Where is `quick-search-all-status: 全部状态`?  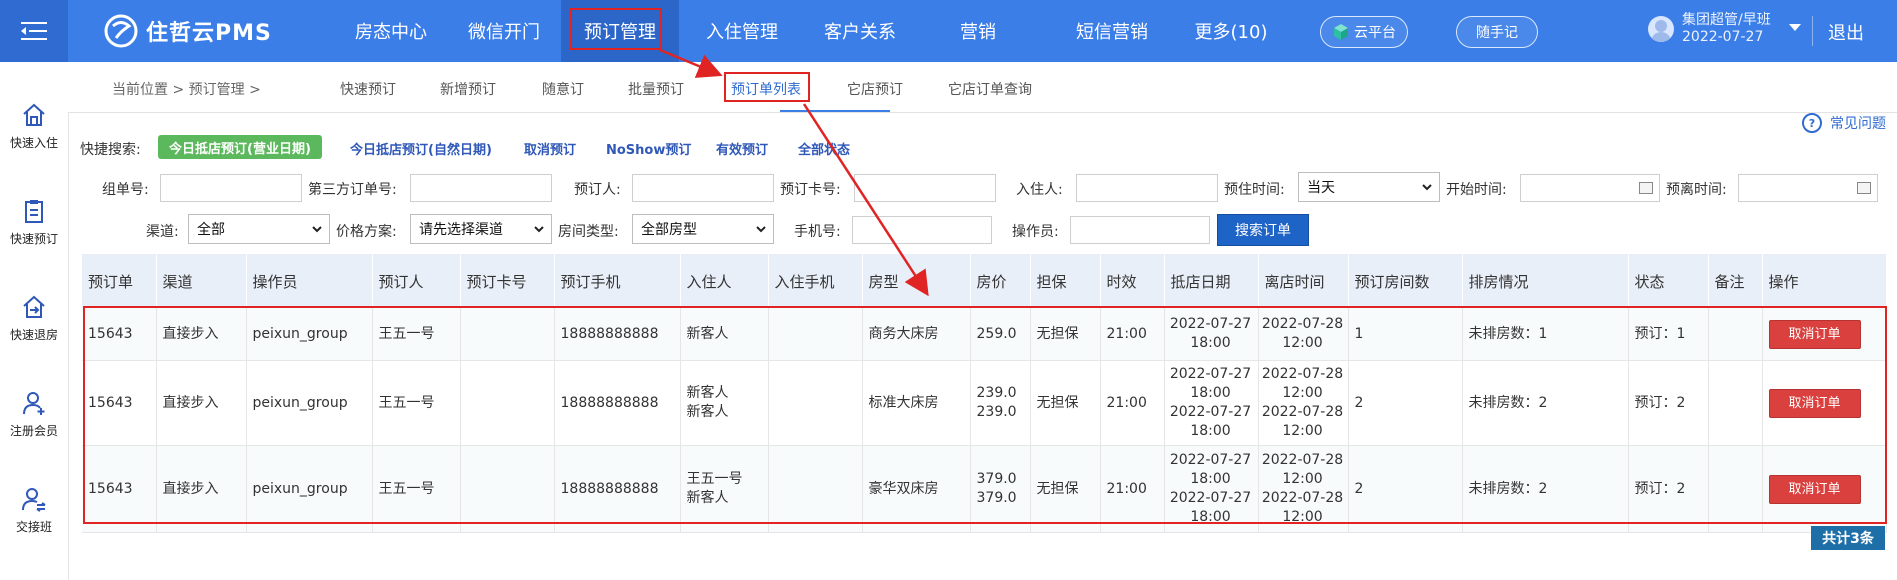 quick-search-all-status: 全部状态 is located at coordinates (824, 148).